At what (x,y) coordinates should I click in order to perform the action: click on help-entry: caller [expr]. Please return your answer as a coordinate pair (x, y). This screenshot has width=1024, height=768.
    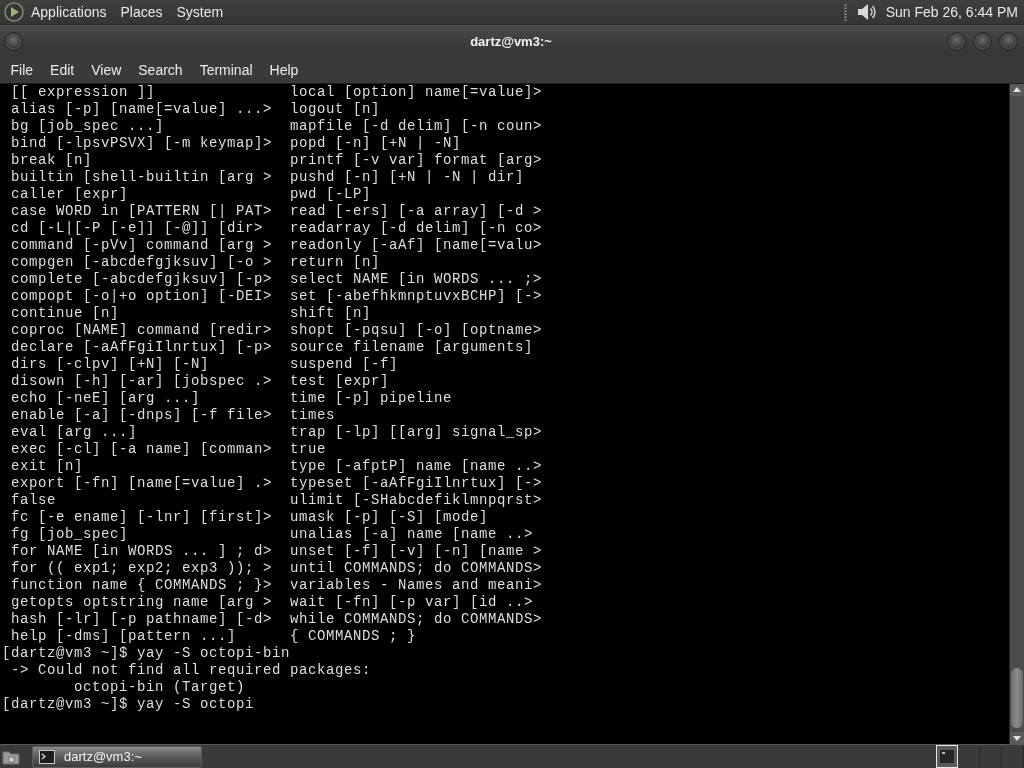
    Looking at the image, I should click on (70, 194).